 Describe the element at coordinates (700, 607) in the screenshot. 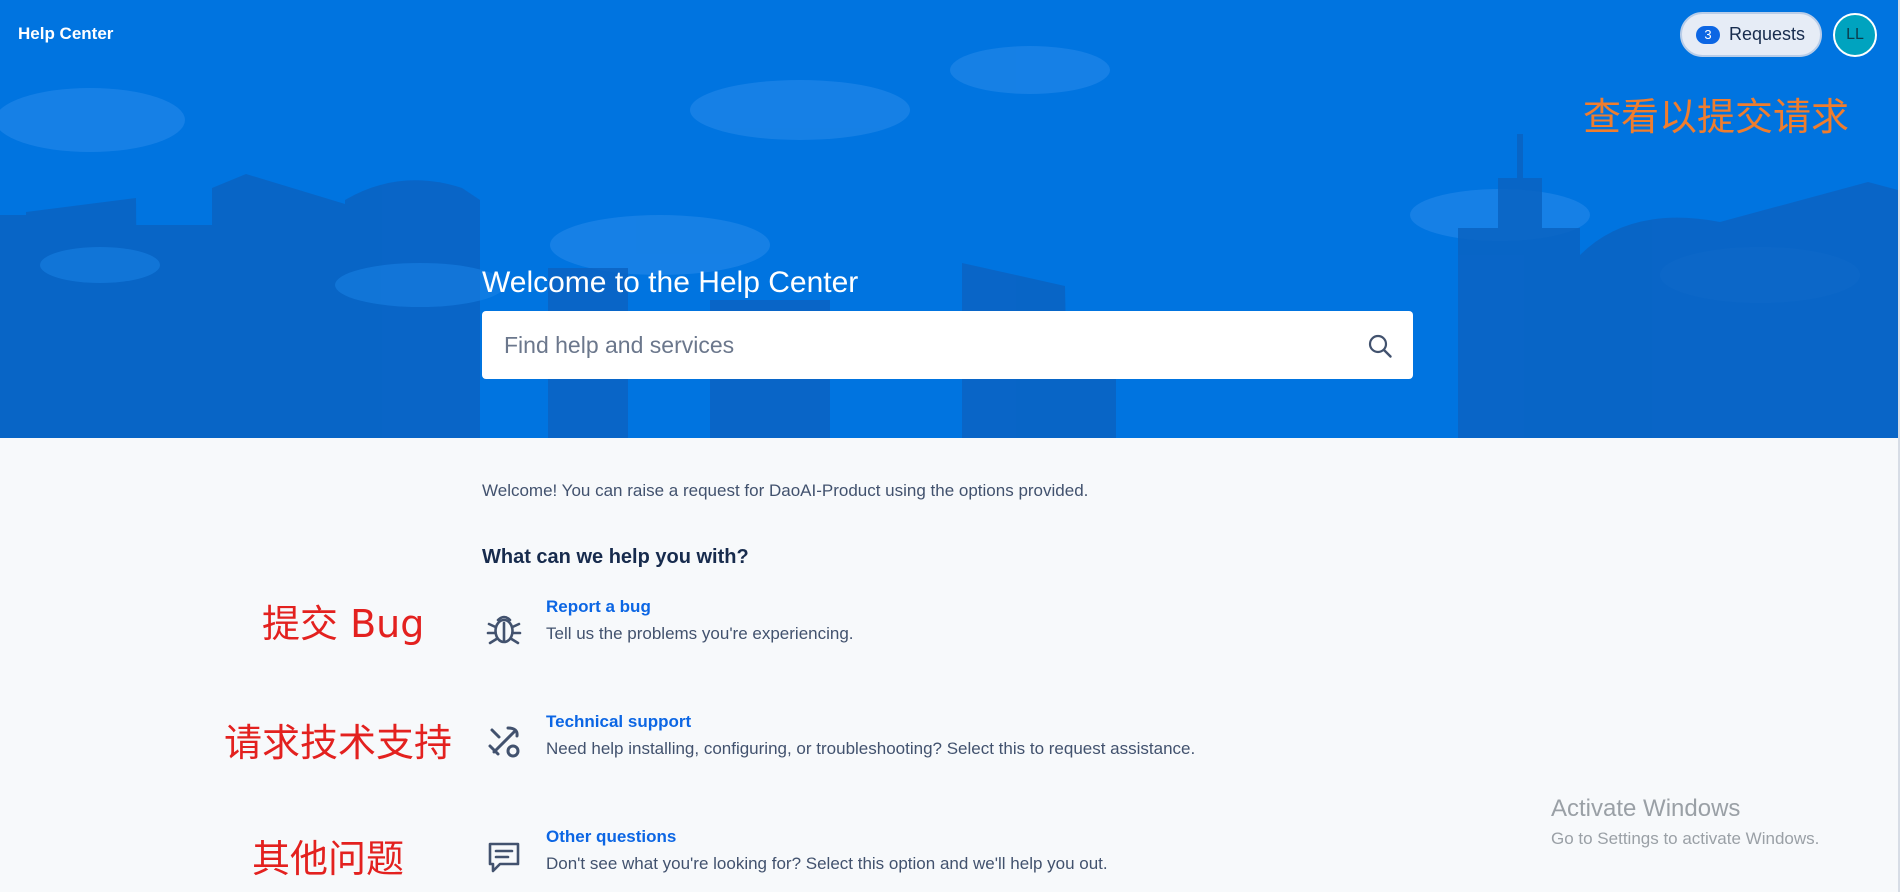

I see `option-name: Report a bug` at that location.